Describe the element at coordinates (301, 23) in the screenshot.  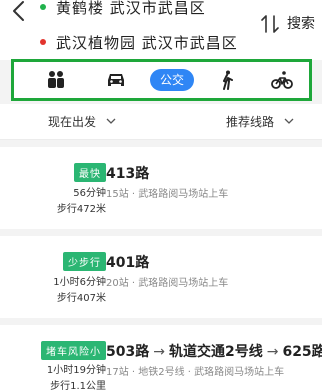
I see `search-button: 搜索` at that location.